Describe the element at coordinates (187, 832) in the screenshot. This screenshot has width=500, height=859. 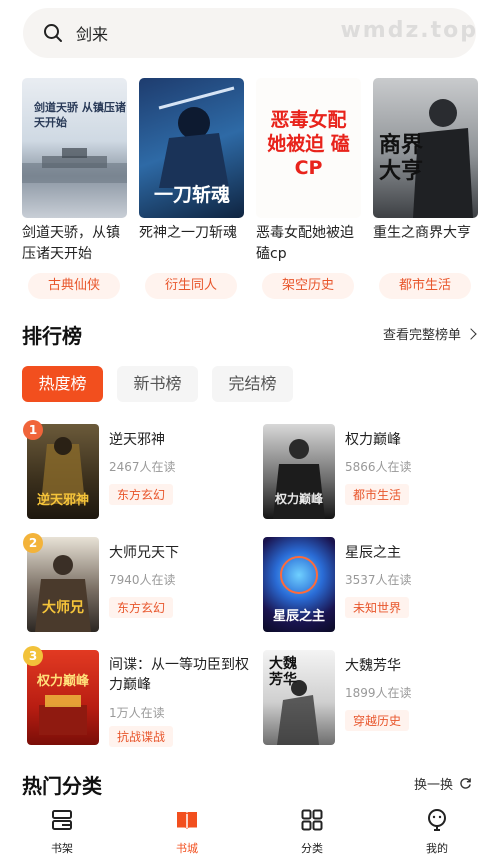
I see `nav-bookstore: 书城` at that location.